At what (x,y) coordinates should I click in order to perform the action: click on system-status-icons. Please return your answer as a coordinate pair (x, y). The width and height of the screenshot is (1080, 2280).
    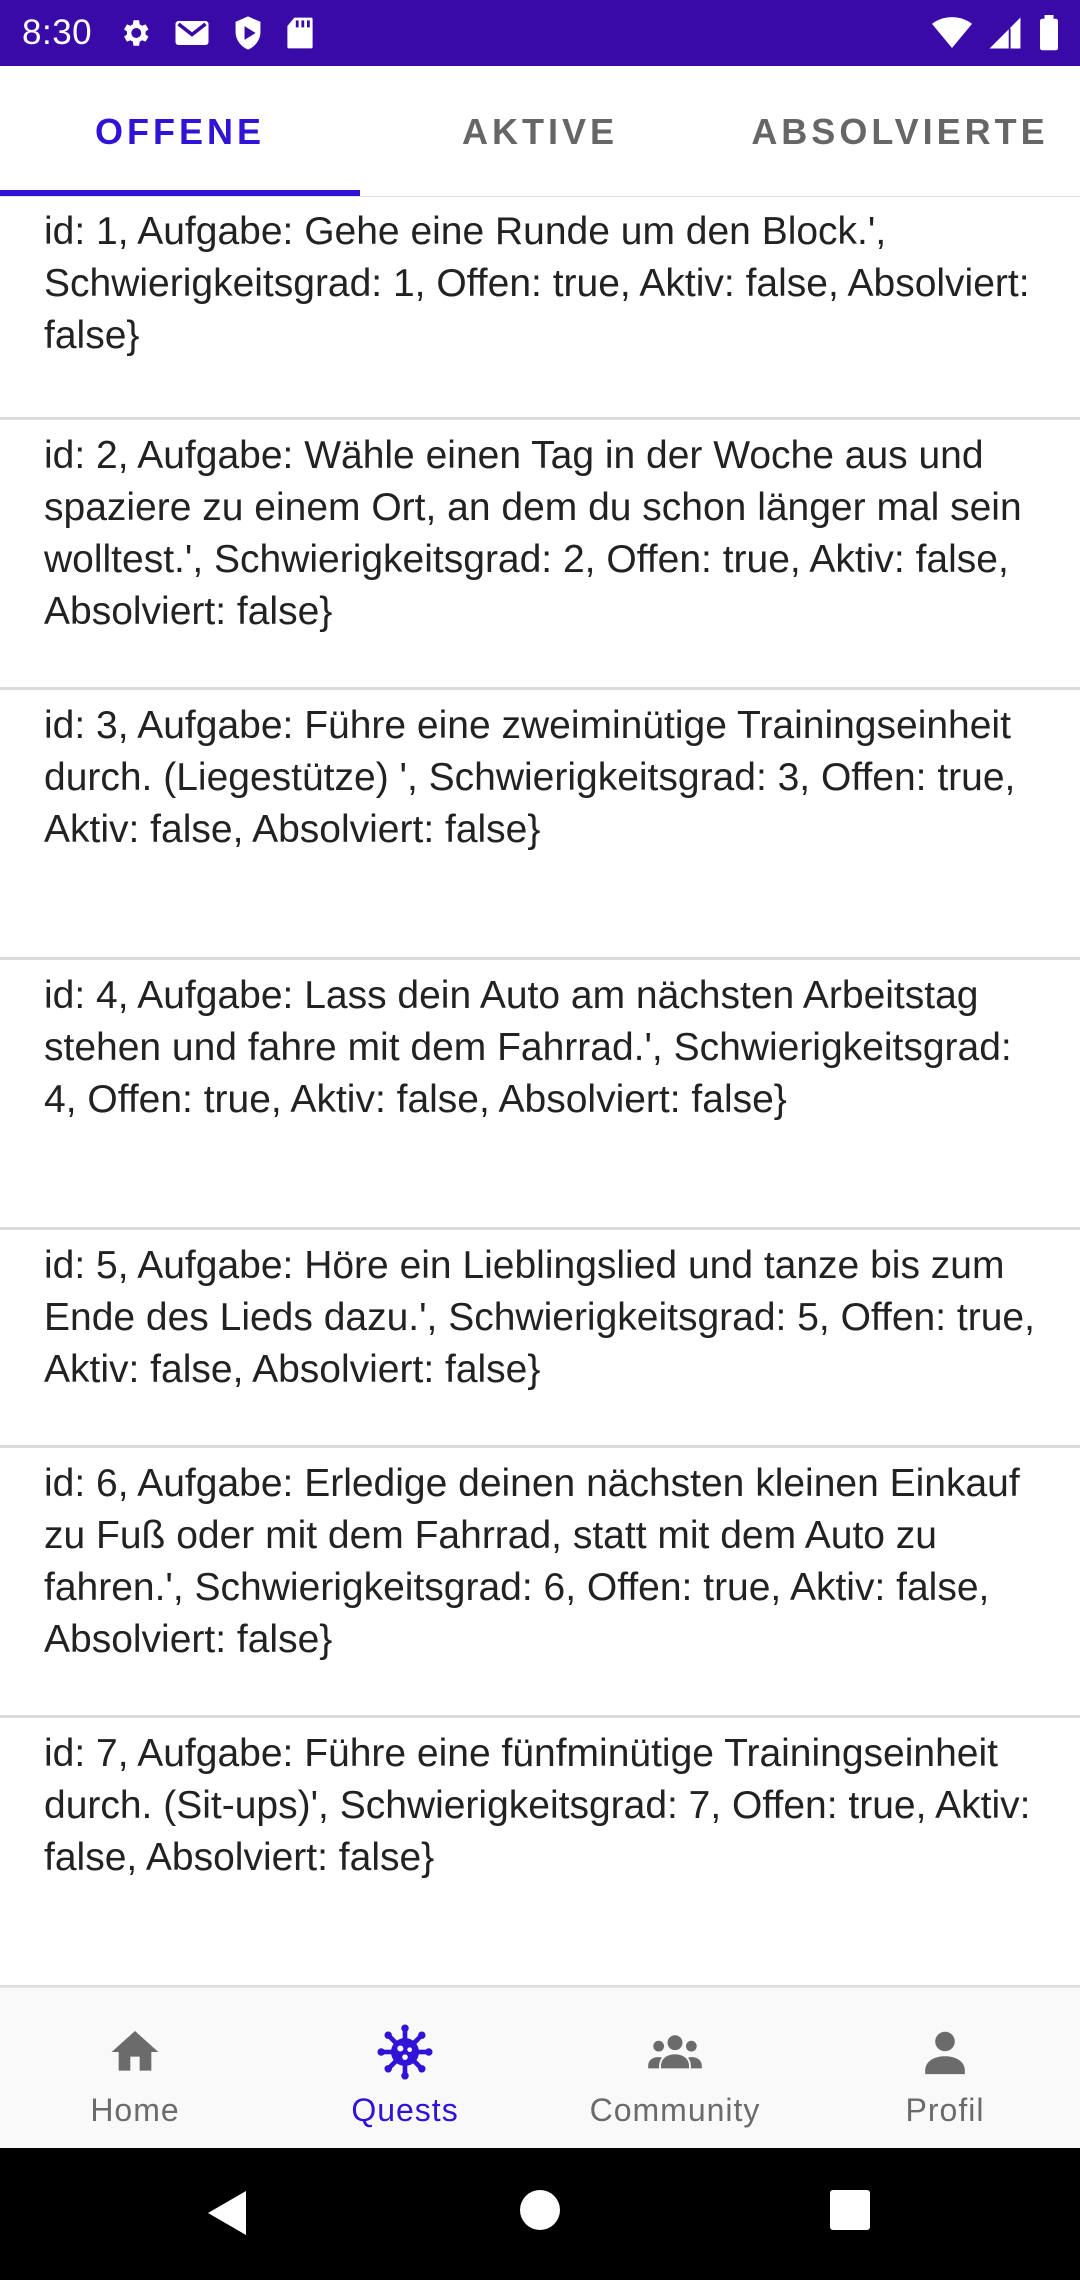
    Looking at the image, I should click on (996, 33).